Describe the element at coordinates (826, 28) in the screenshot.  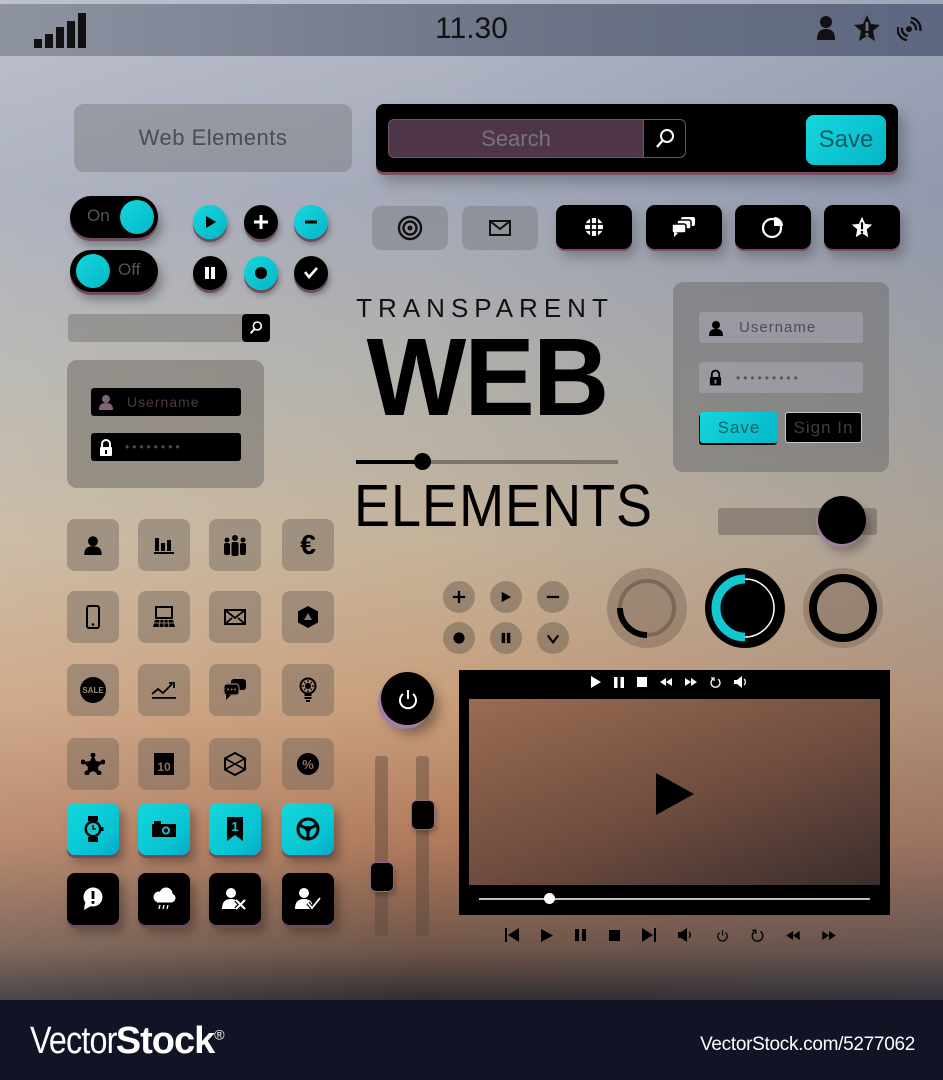
I see `user-icon` at that location.